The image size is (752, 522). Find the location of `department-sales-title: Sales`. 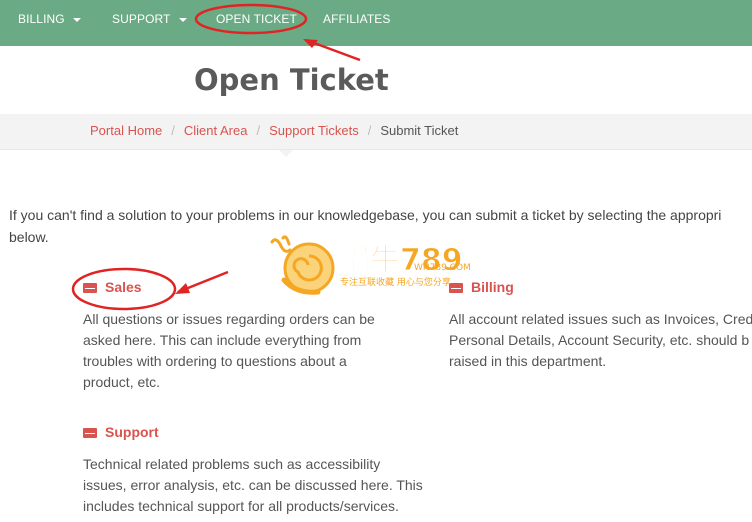

department-sales-title: Sales is located at coordinates (123, 287).